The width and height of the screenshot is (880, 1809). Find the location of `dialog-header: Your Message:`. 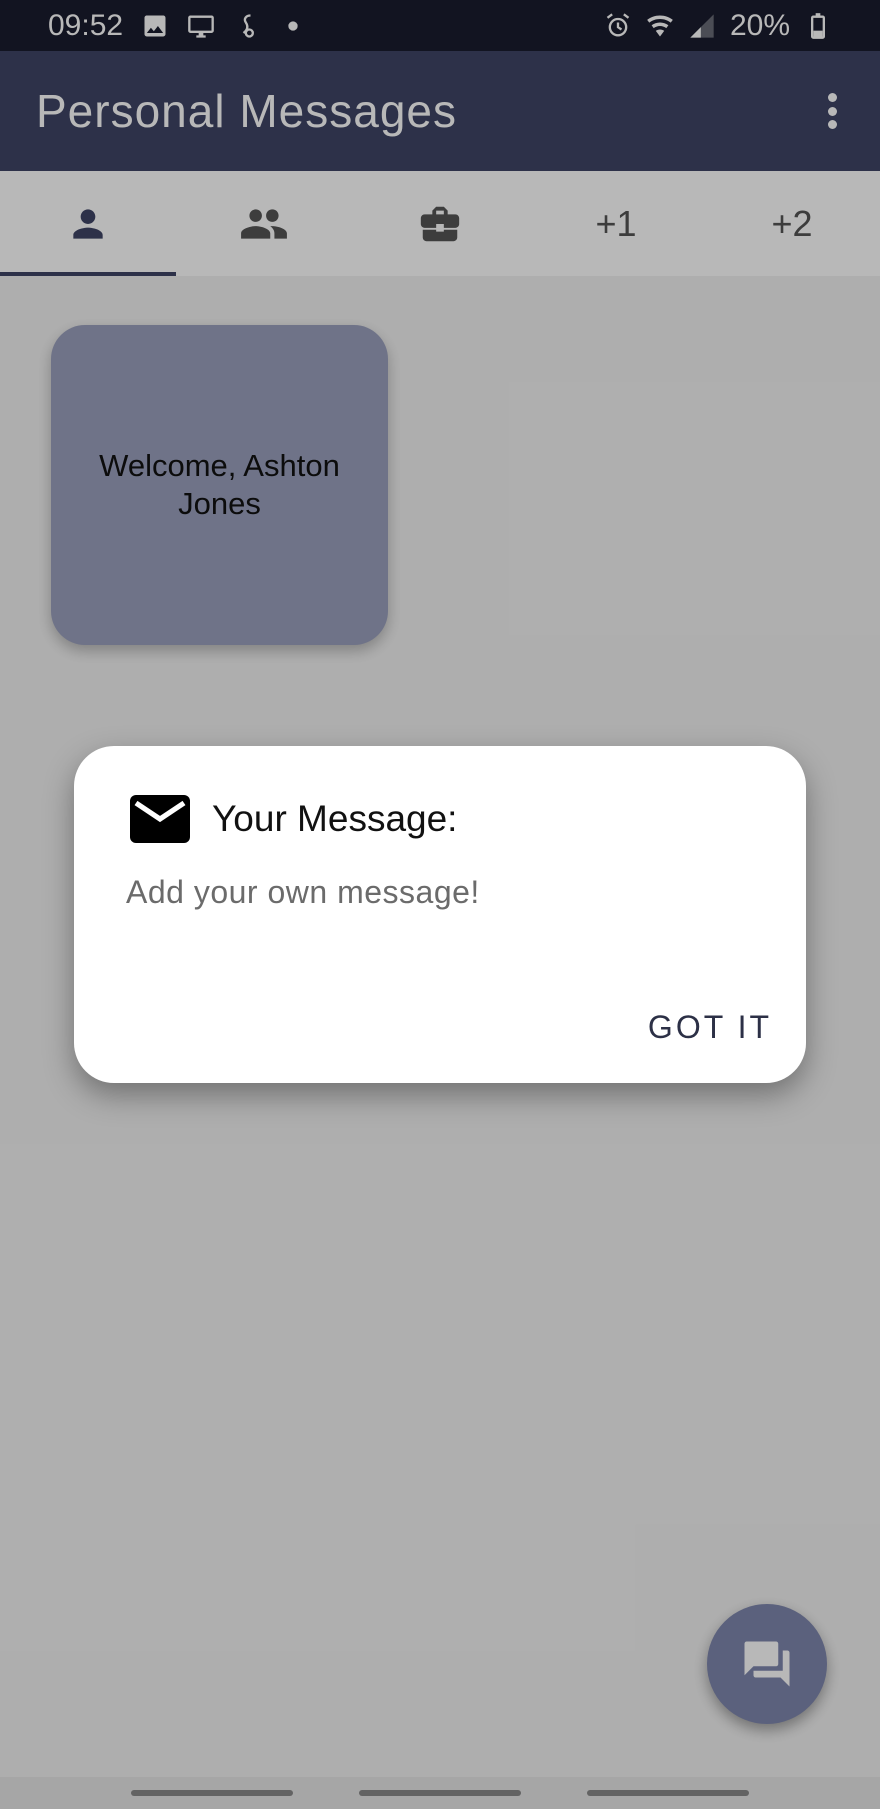

dialog-header: Your Message: is located at coordinates (293, 819).